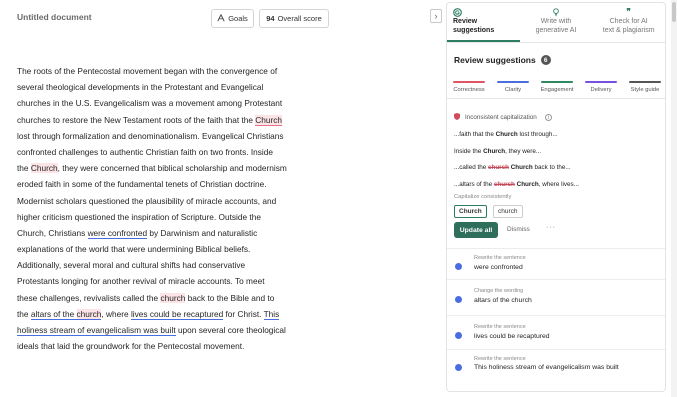  I want to click on goals-icon, so click(221, 18).